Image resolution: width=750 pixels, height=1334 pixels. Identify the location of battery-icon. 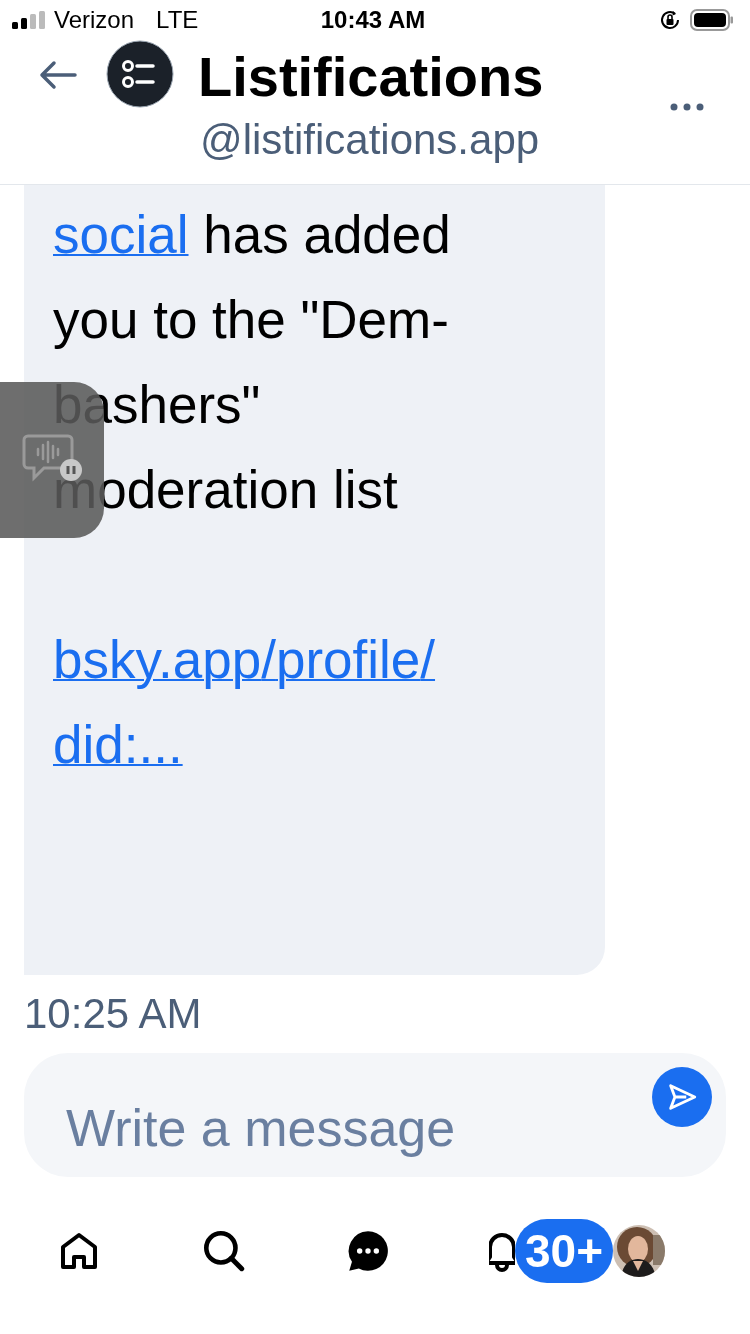
(712, 20).